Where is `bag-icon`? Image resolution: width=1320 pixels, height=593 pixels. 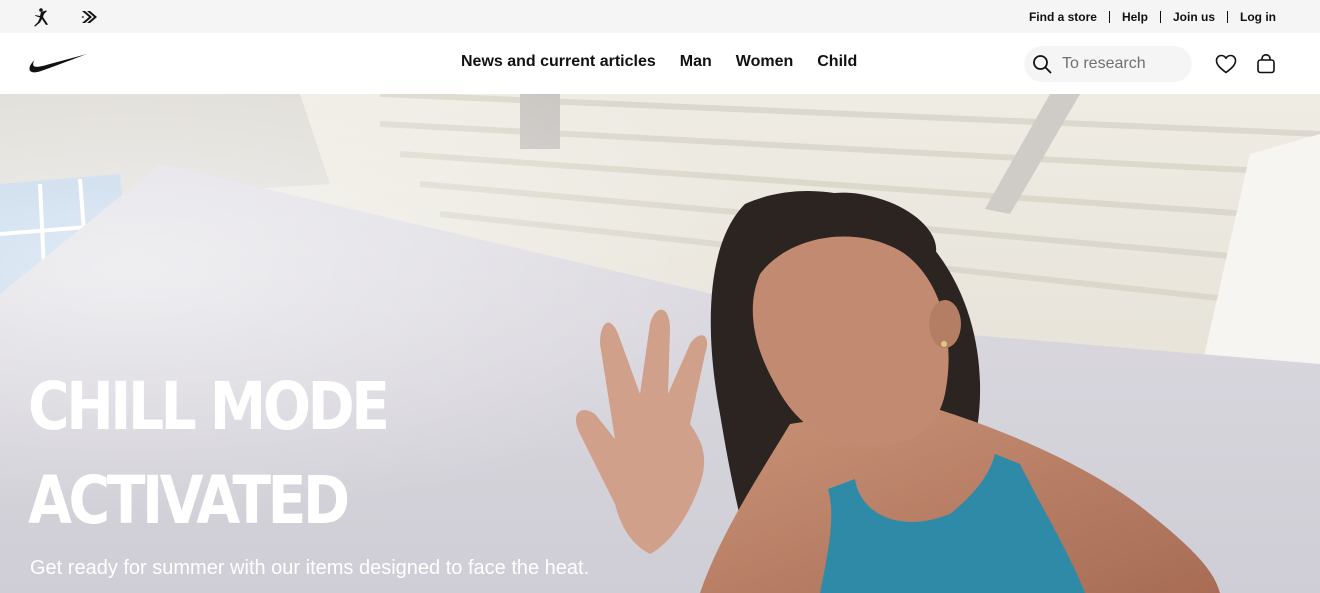
bag-icon is located at coordinates (1266, 64).